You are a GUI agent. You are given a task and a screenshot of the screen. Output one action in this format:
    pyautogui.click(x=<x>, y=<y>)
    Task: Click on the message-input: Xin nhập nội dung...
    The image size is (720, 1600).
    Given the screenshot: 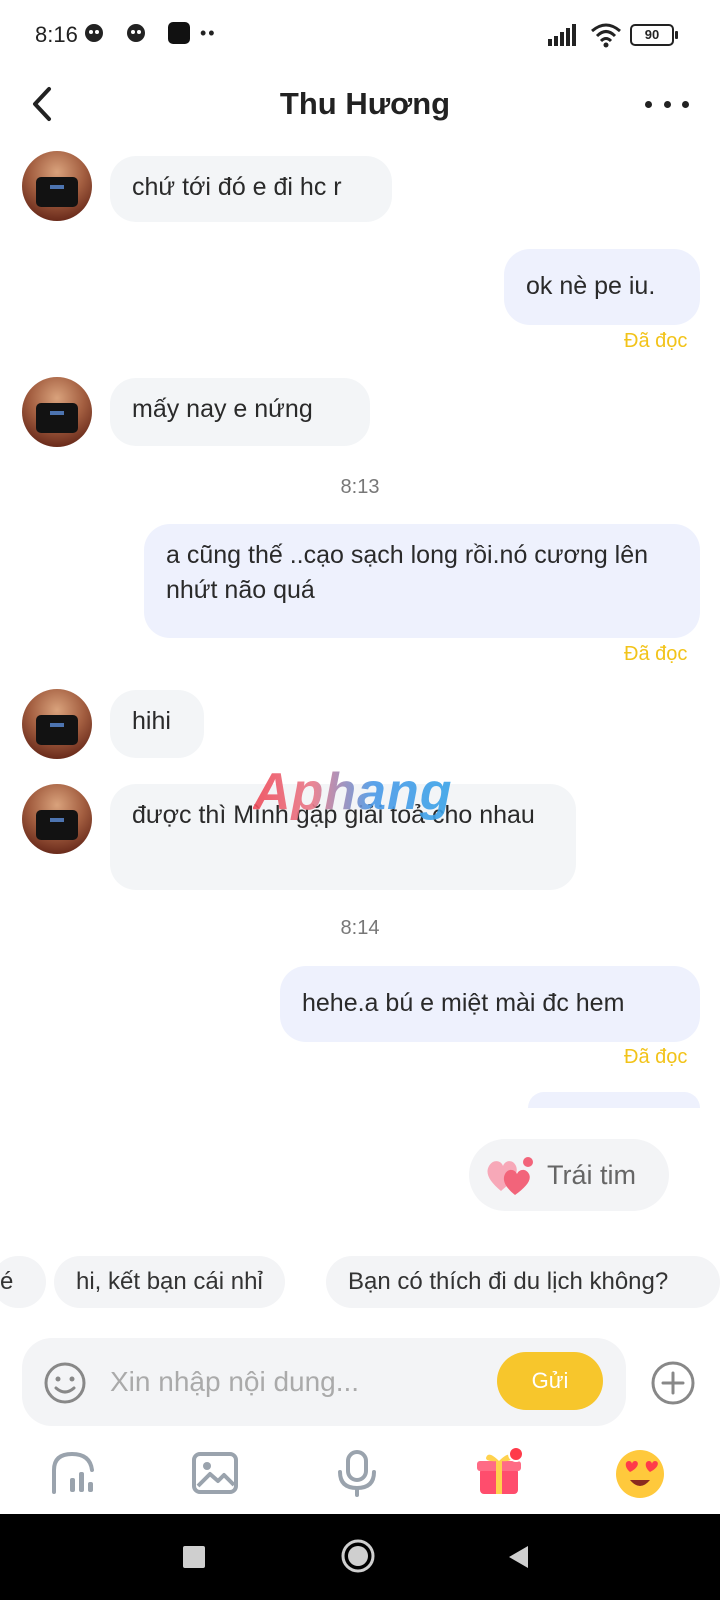 What is the action you would take?
    pyautogui.click(x=234, y=1382)
    